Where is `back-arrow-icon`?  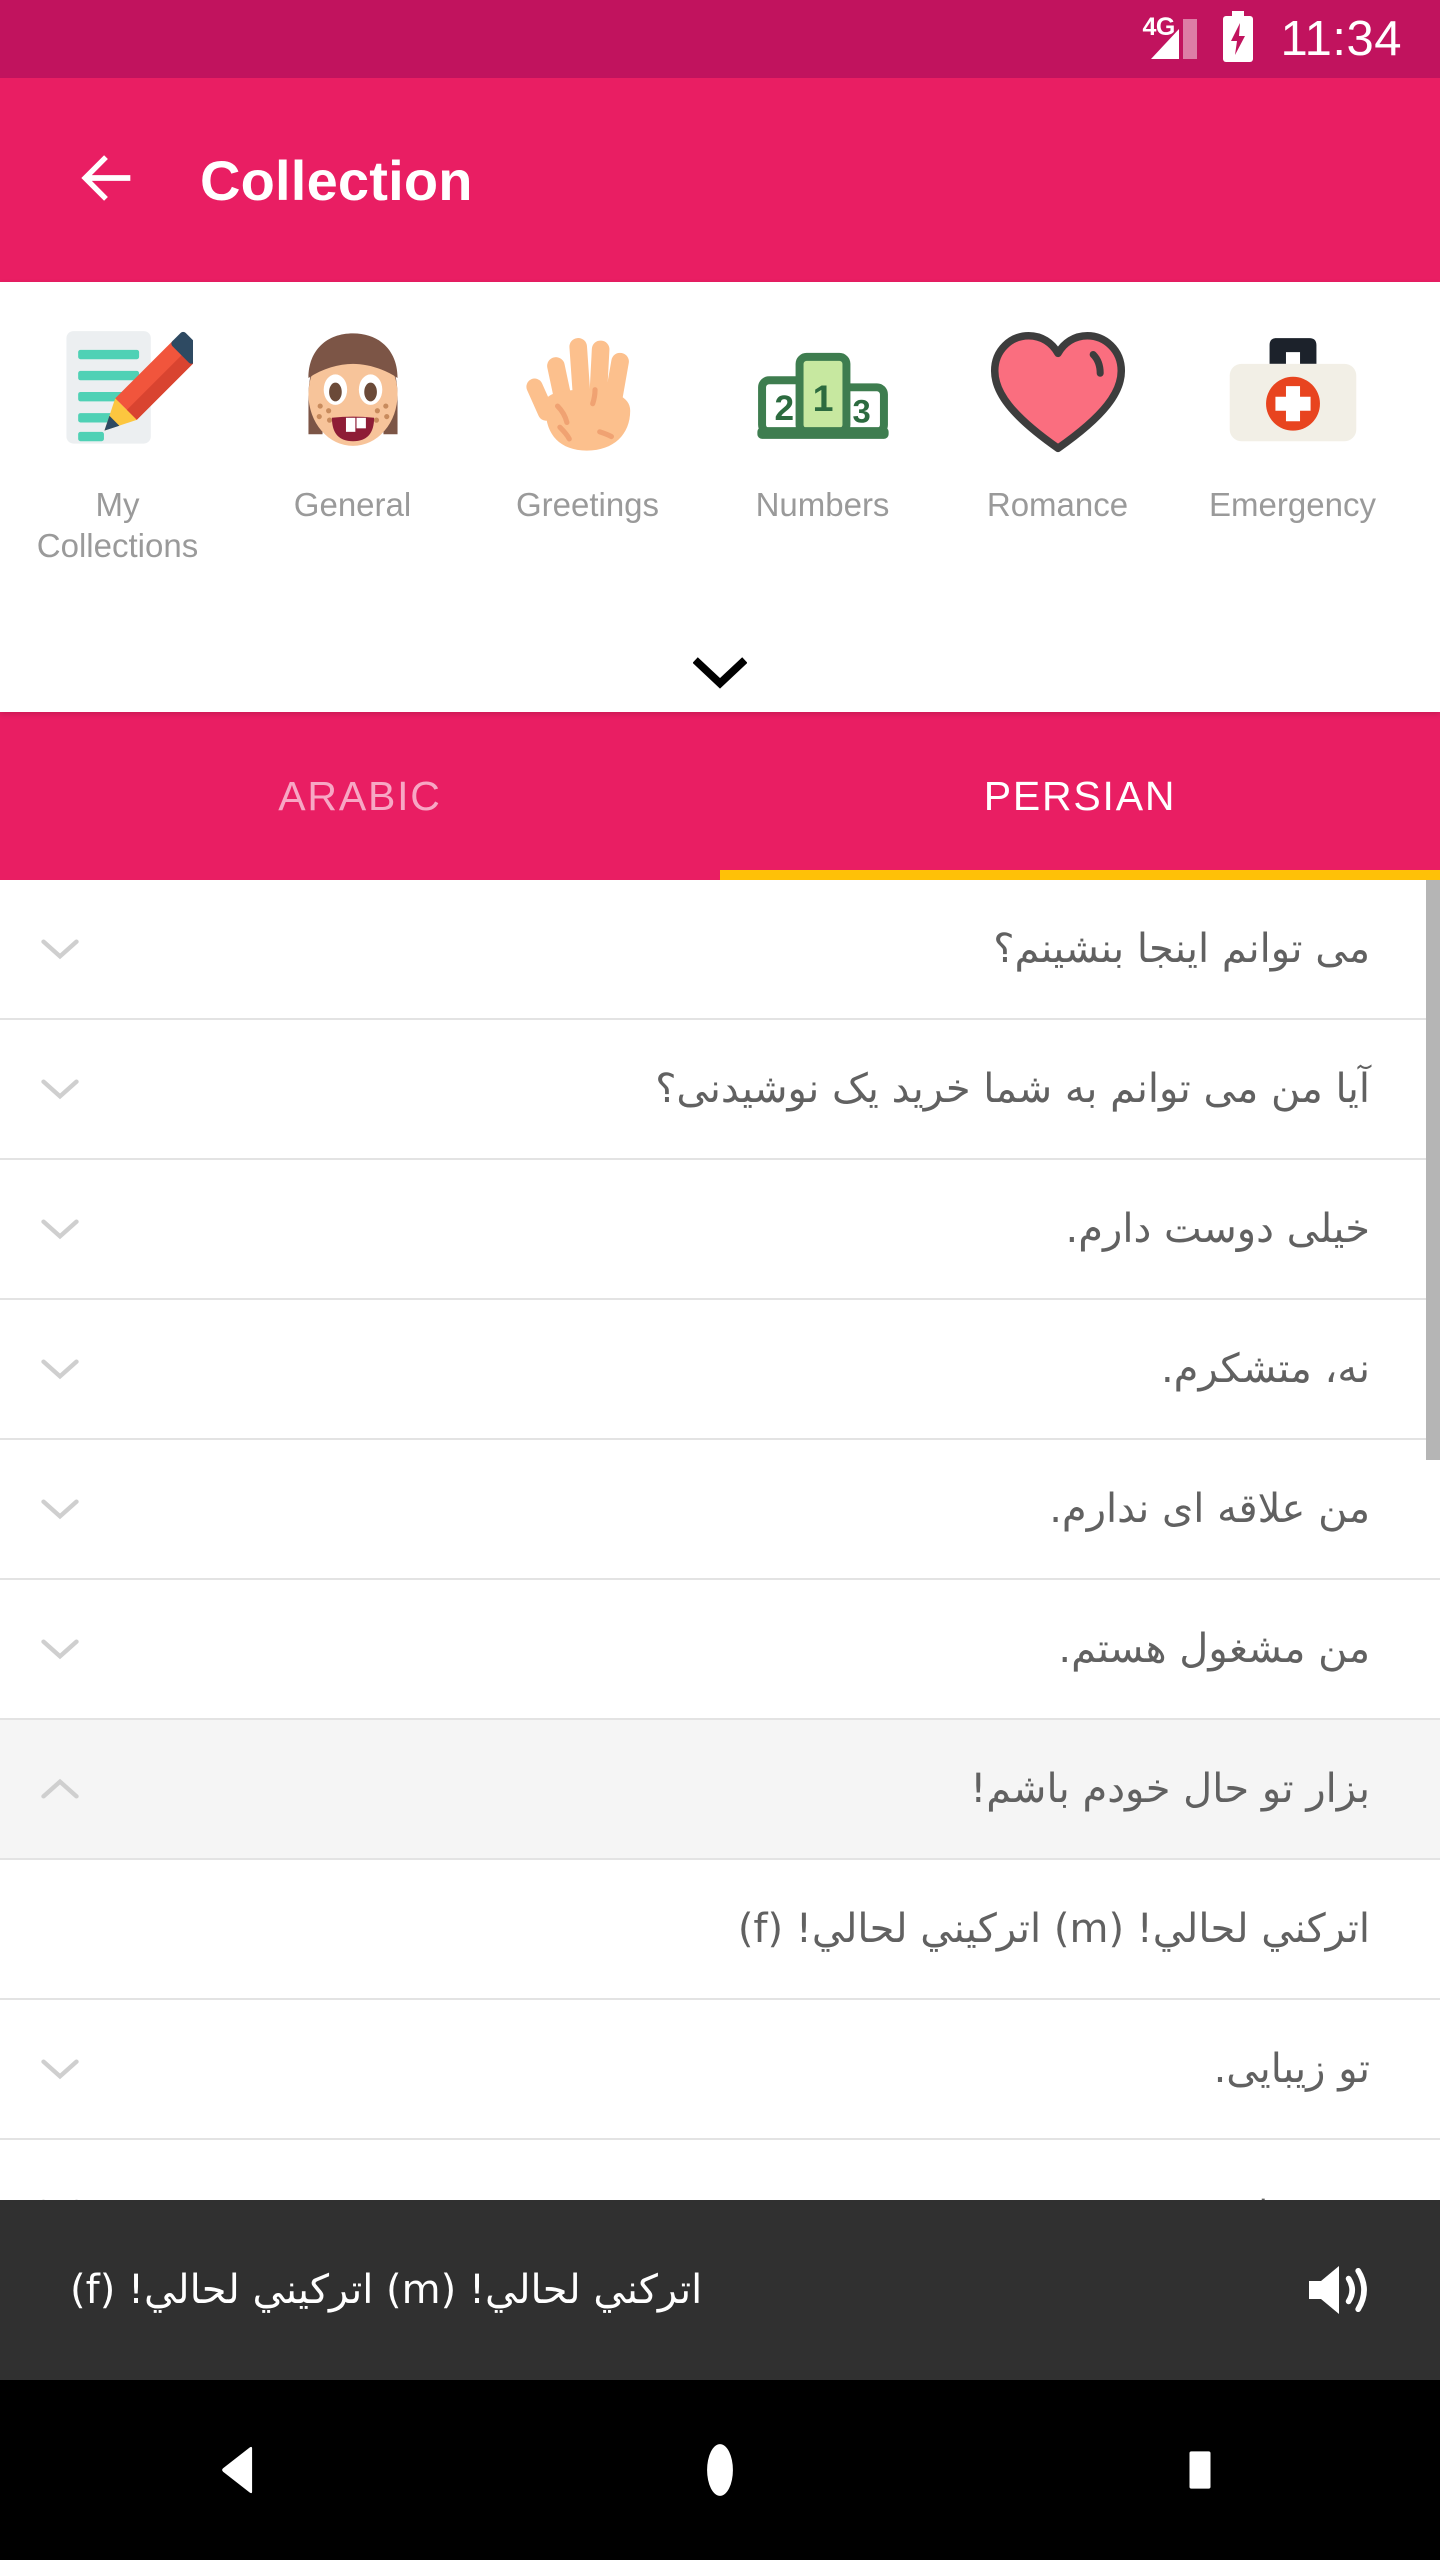 back-arrow-icon is located at coordinates (107, 180).